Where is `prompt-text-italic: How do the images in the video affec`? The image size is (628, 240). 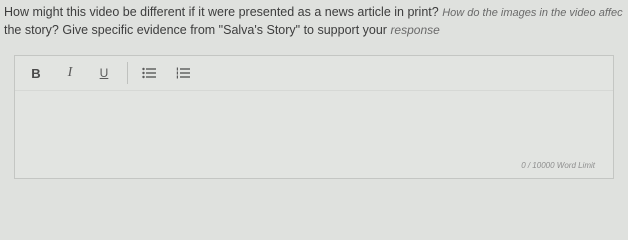 prompt-text-italic: How do the images in the video affec is located at coordinates (532, 13).